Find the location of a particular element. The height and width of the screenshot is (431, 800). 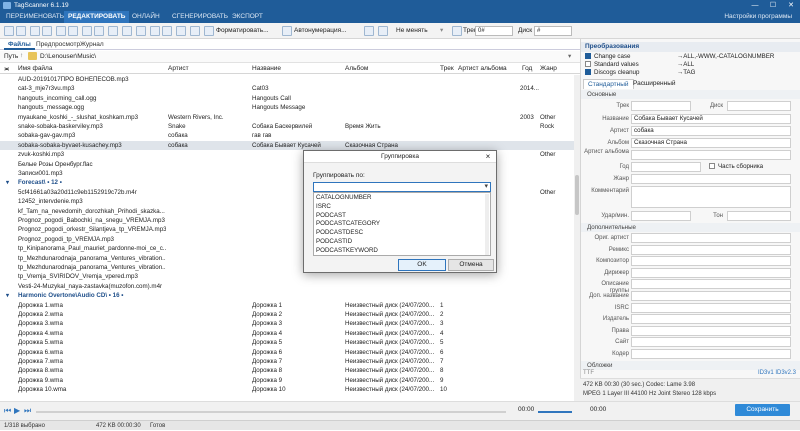

minimize-button: — is located at coordinates (755, 5).